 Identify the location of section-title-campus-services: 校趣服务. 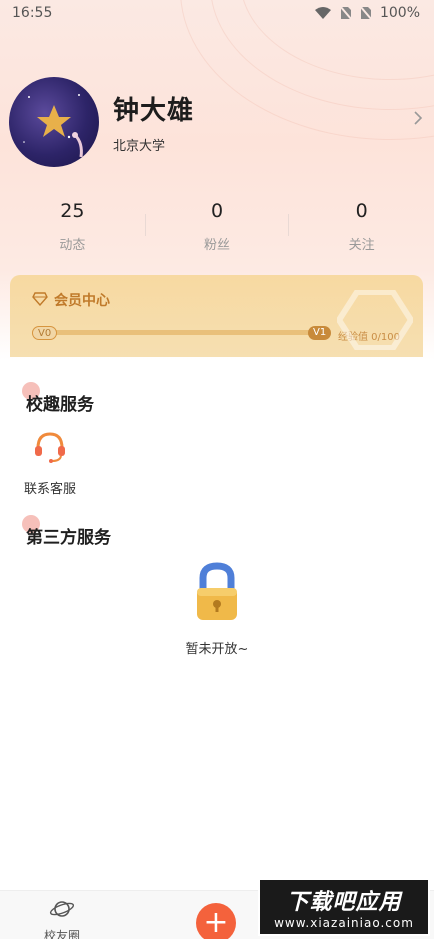
(60, 405).